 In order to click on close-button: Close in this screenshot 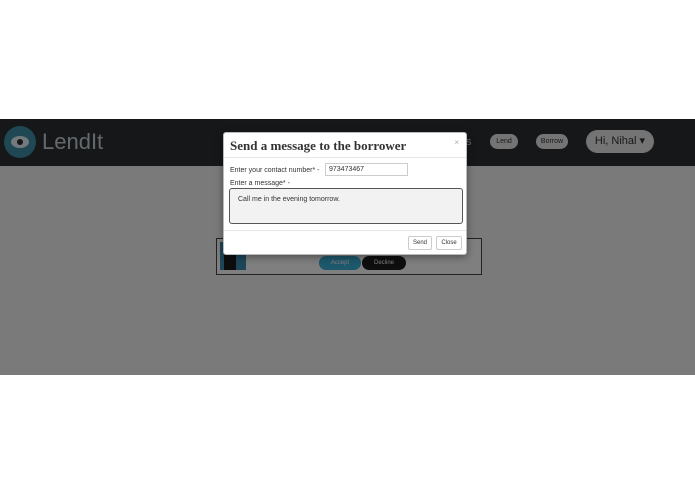, I will do `click(449, 243)`.